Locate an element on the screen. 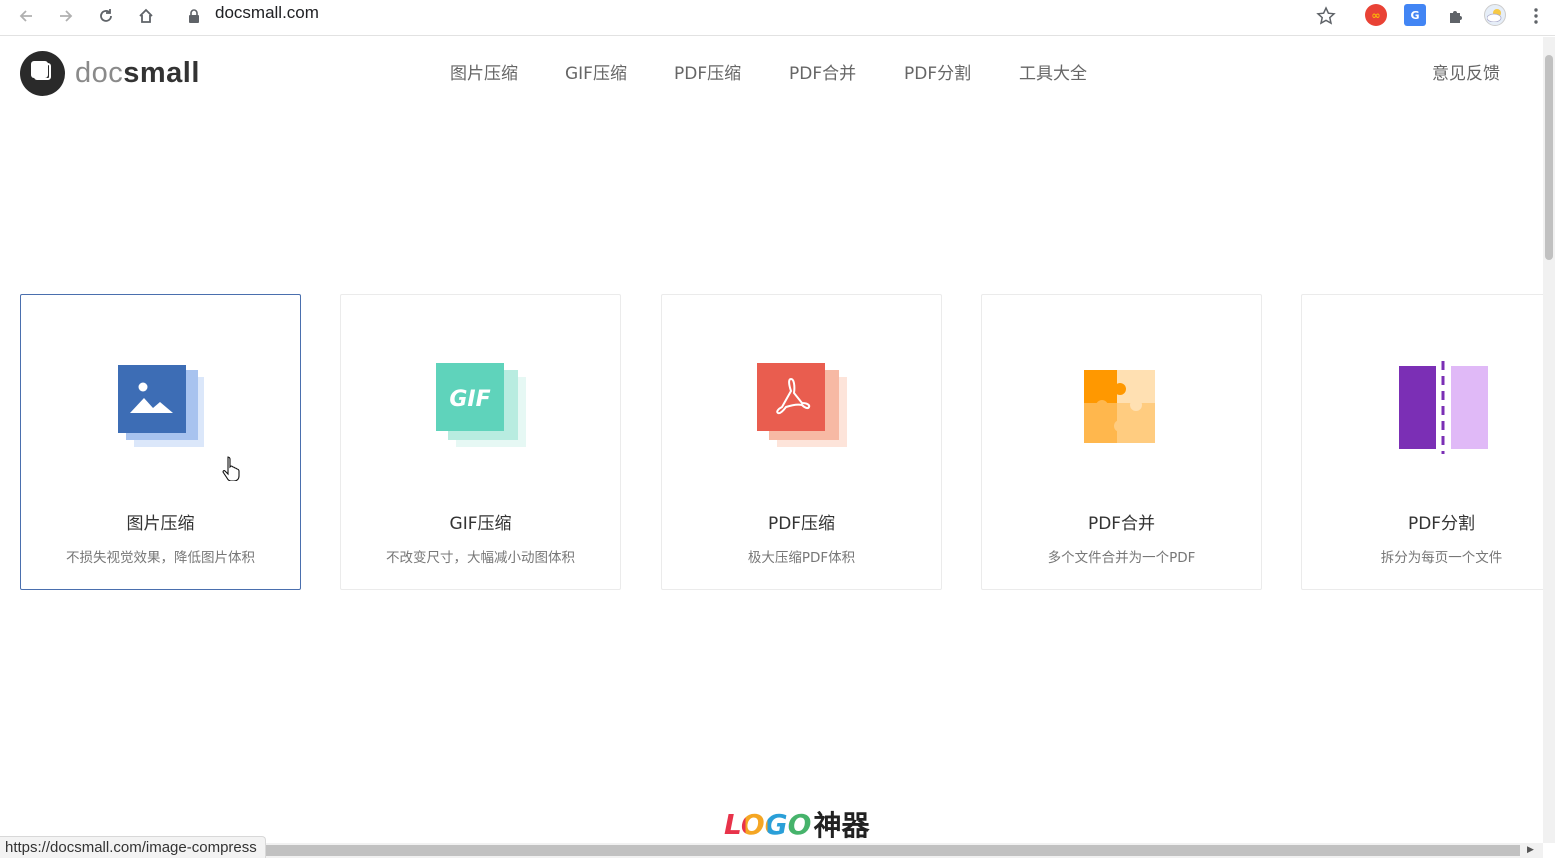 The width and height of the screenshot is (1555, 858). browser-toolbar: docsmall.com ∞ G is located at coordinates (777, 18).